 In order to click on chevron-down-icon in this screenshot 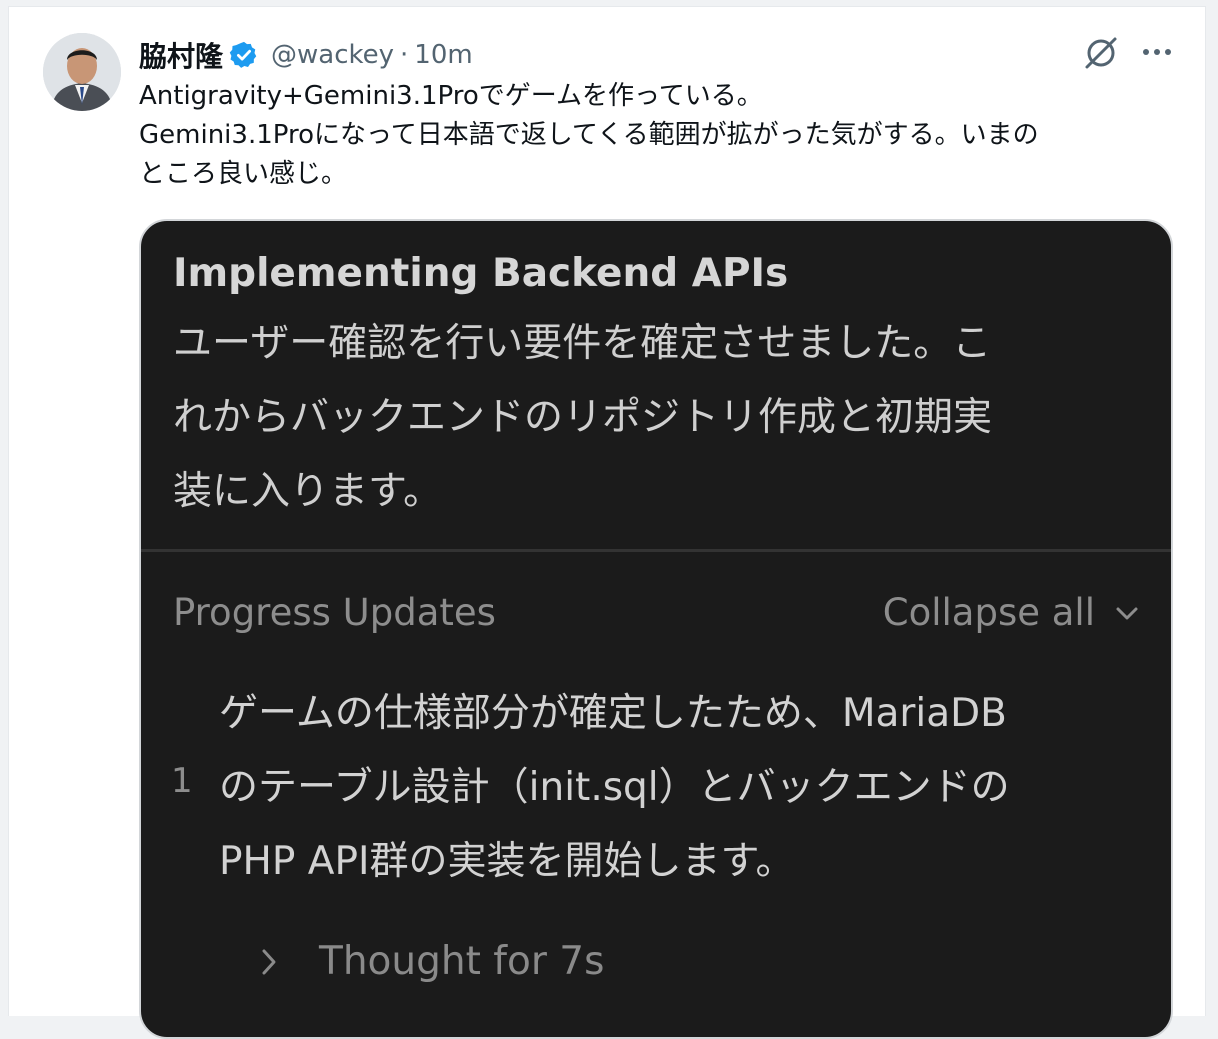, I will do `click(1127, 613)`.